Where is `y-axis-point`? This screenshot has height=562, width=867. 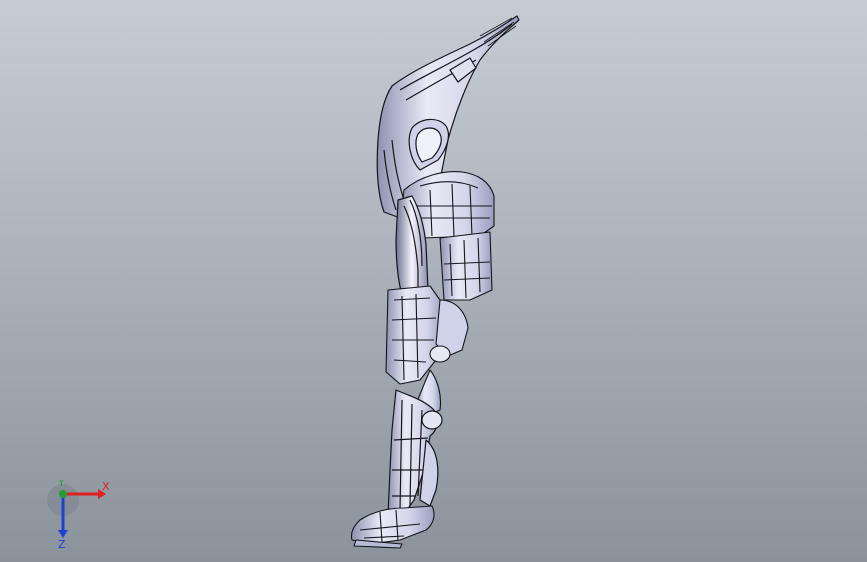 y-axis-point is located at coordinates (63, 494).